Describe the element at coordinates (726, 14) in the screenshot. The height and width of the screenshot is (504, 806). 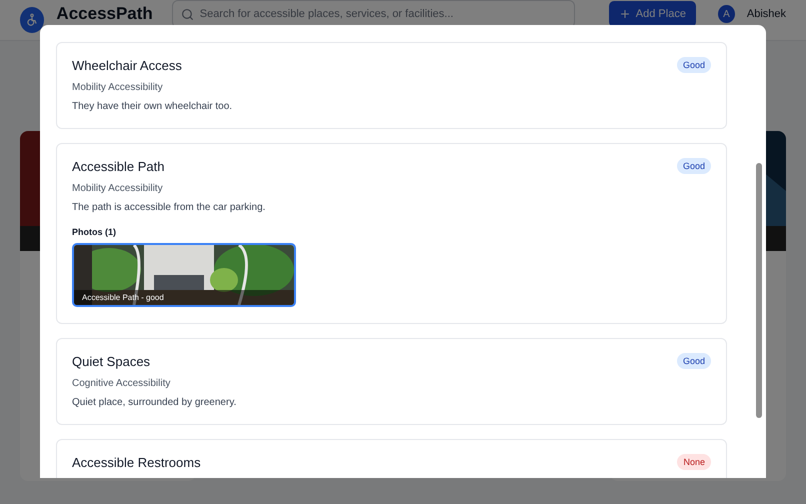
I see `user-avatar: A` at that location.